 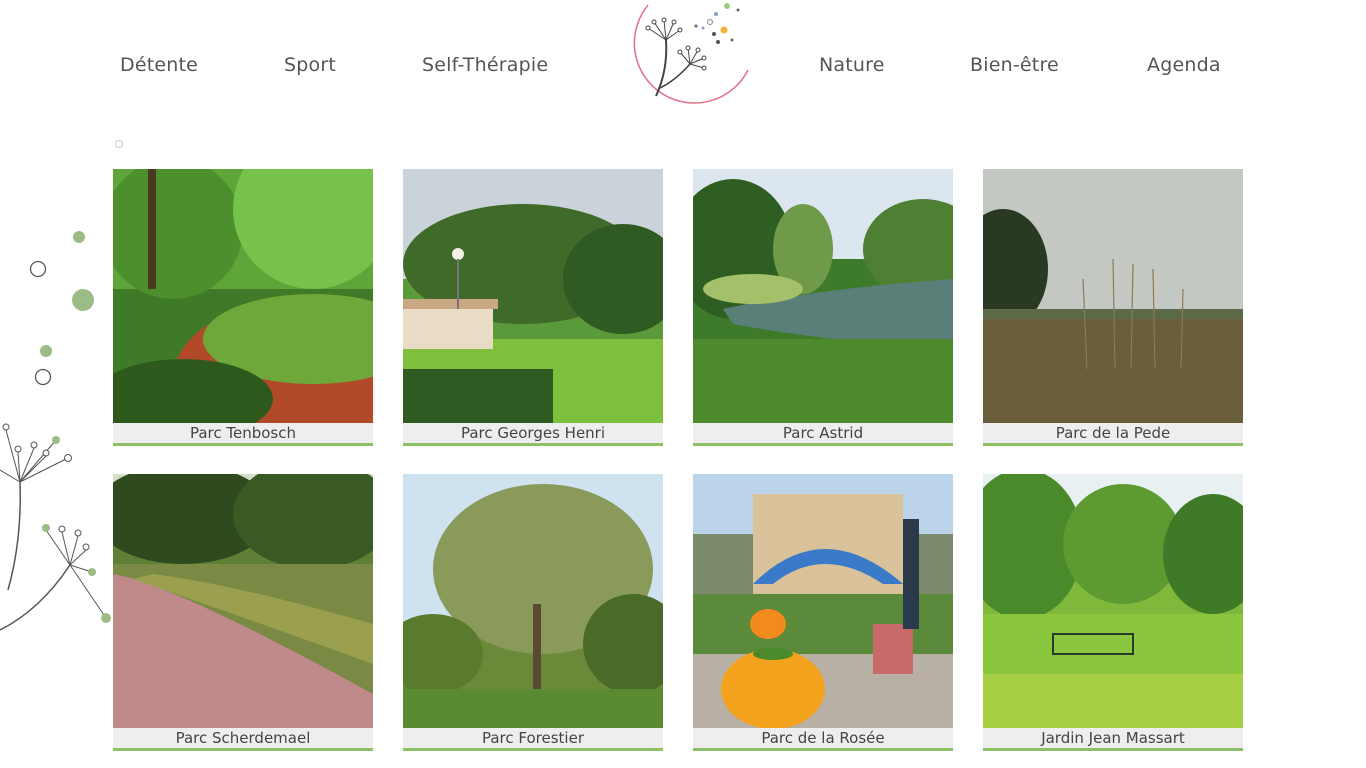 I want to click on park-name: Parc Astrid, so click(x=823, y=433).